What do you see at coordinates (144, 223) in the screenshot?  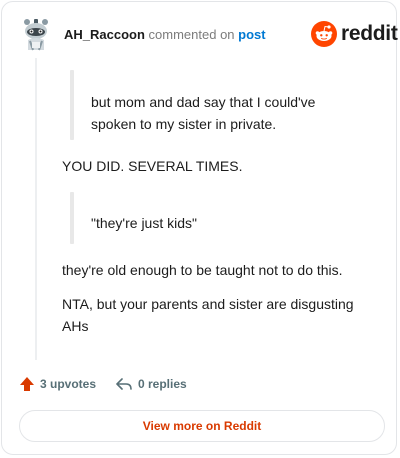 I see `quoted-text: "they're just kids"` at bounding box center [144, 223].